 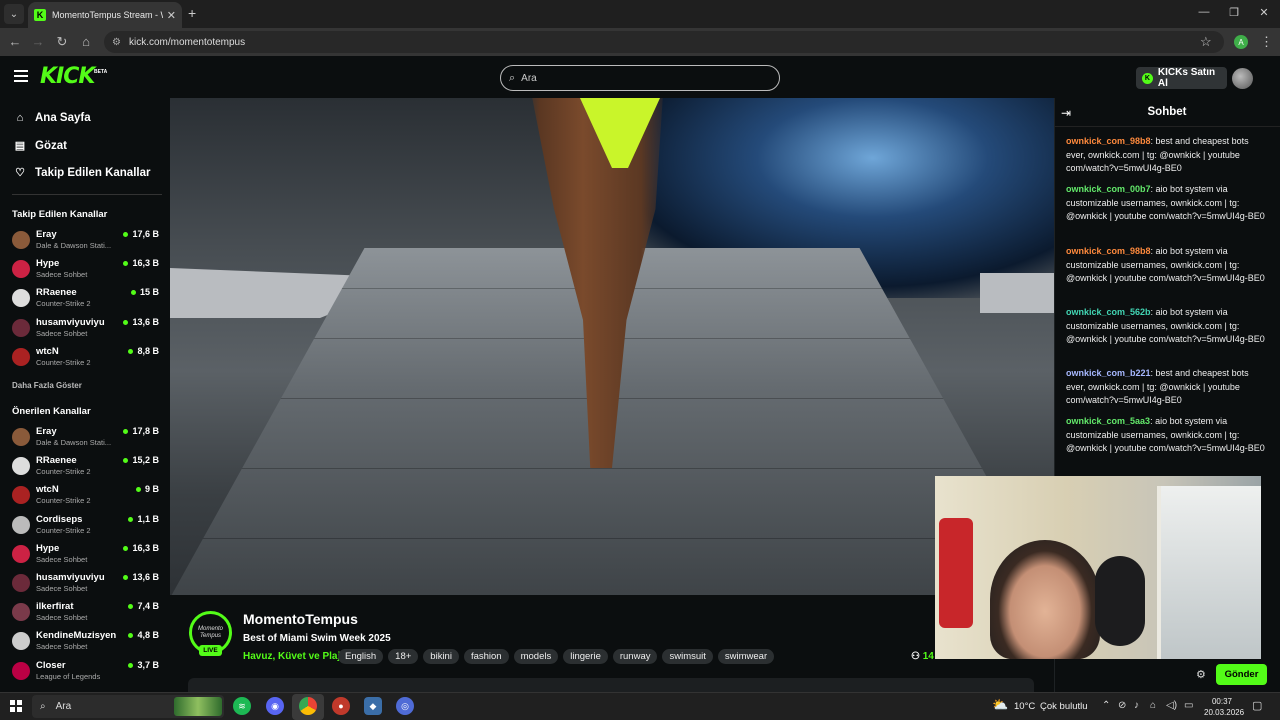 What do you see at coordinates (38, 41) in the screenshot?
I see `forward-button: →` at bounding box center [38, 41].